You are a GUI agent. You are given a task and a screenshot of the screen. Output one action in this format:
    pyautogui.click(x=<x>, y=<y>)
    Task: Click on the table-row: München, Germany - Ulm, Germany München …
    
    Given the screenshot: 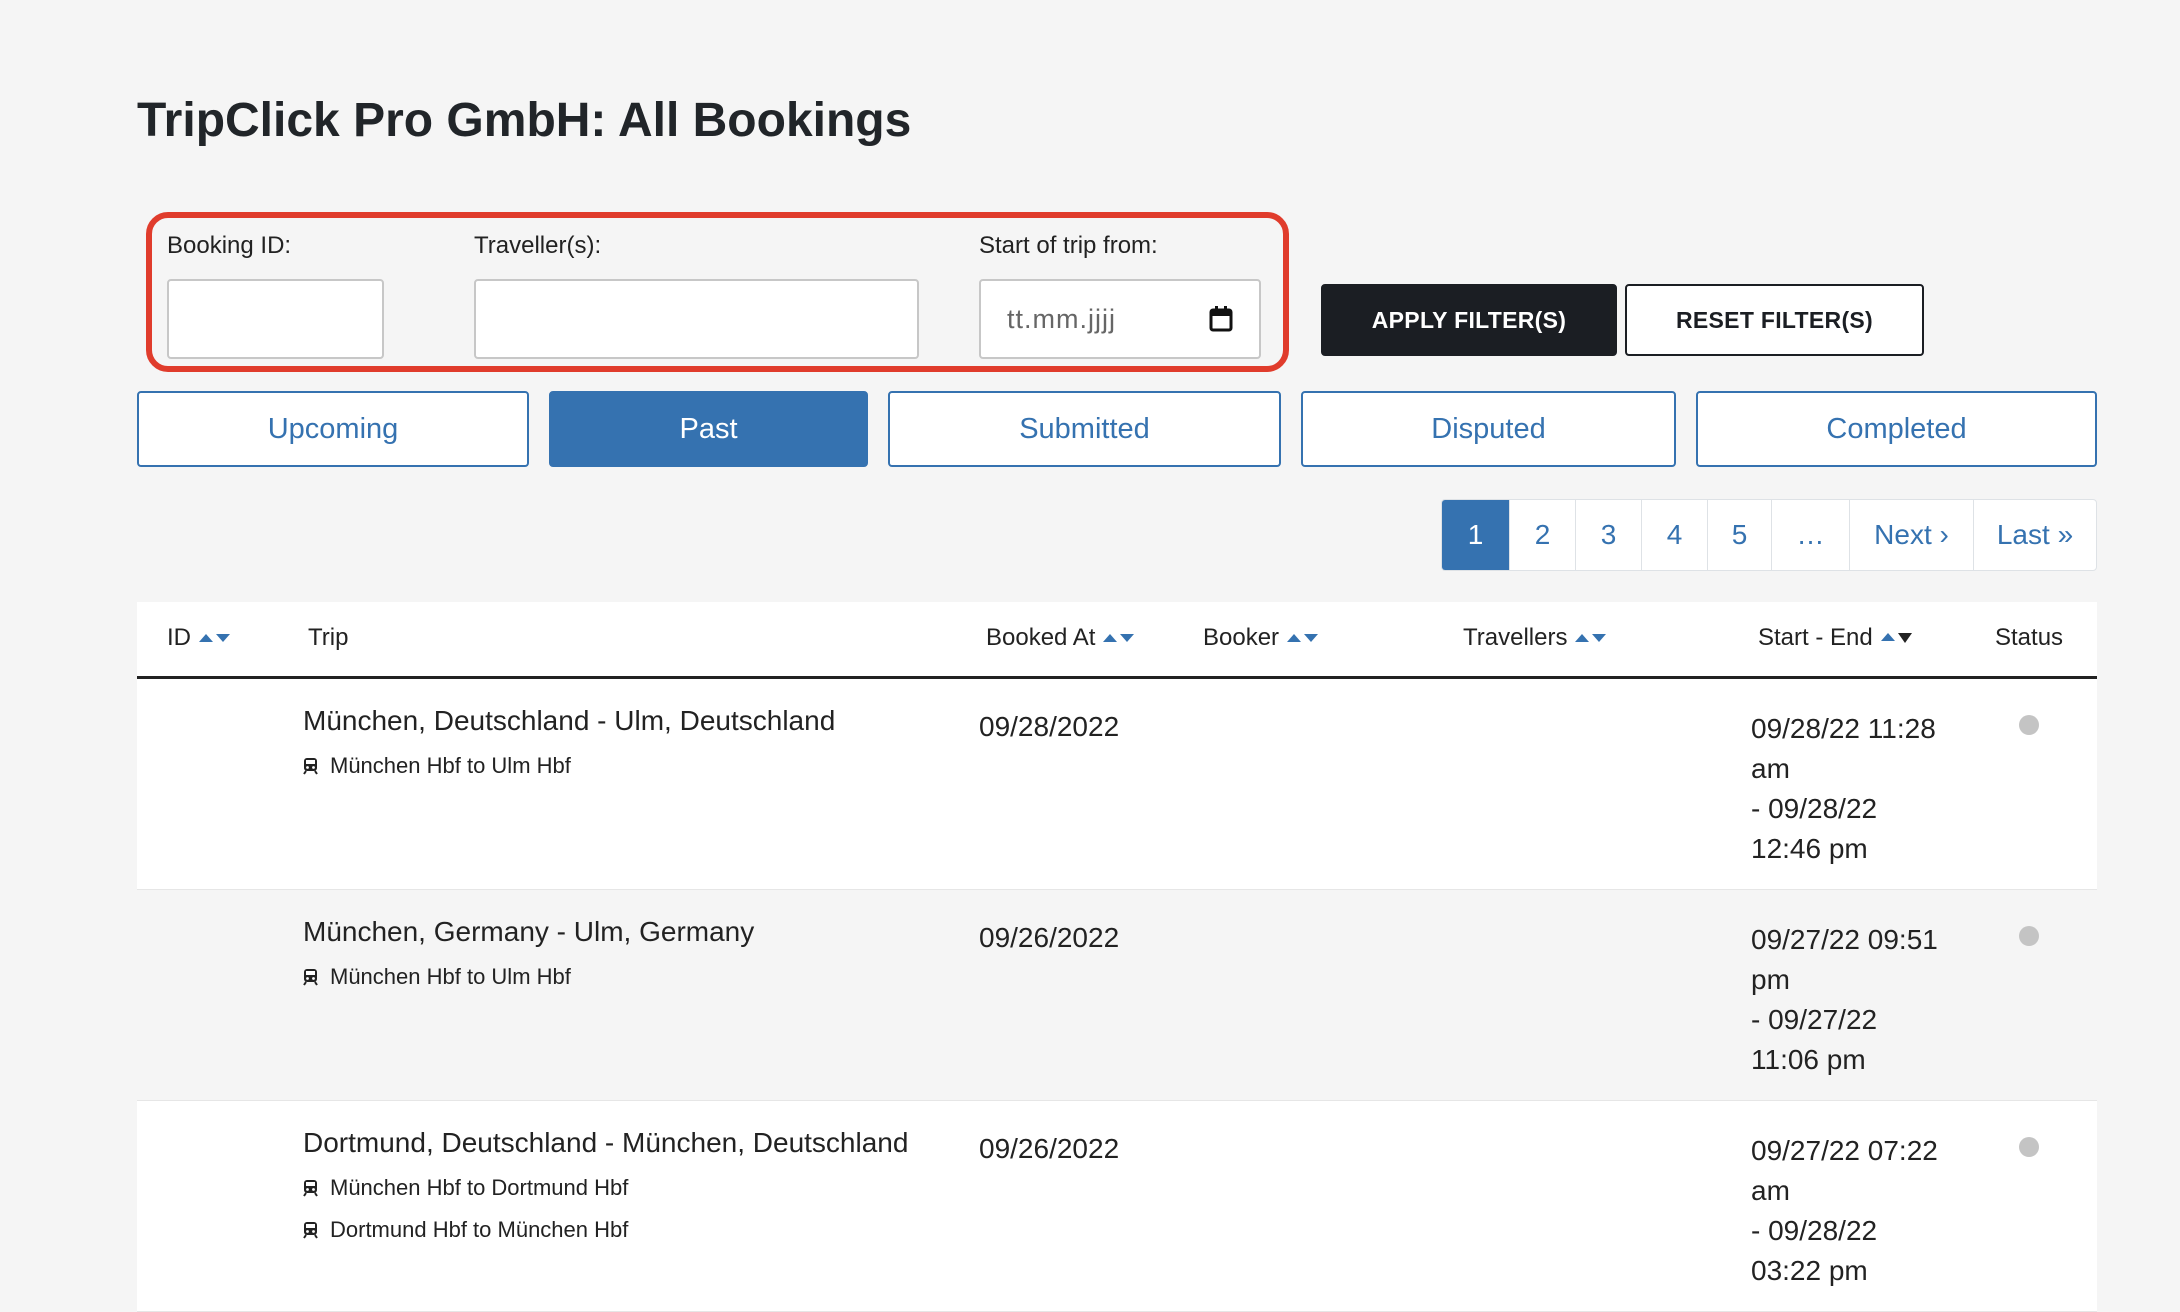 What is the action you would take?
    pyautogui.click(x=1117, y=995)
    